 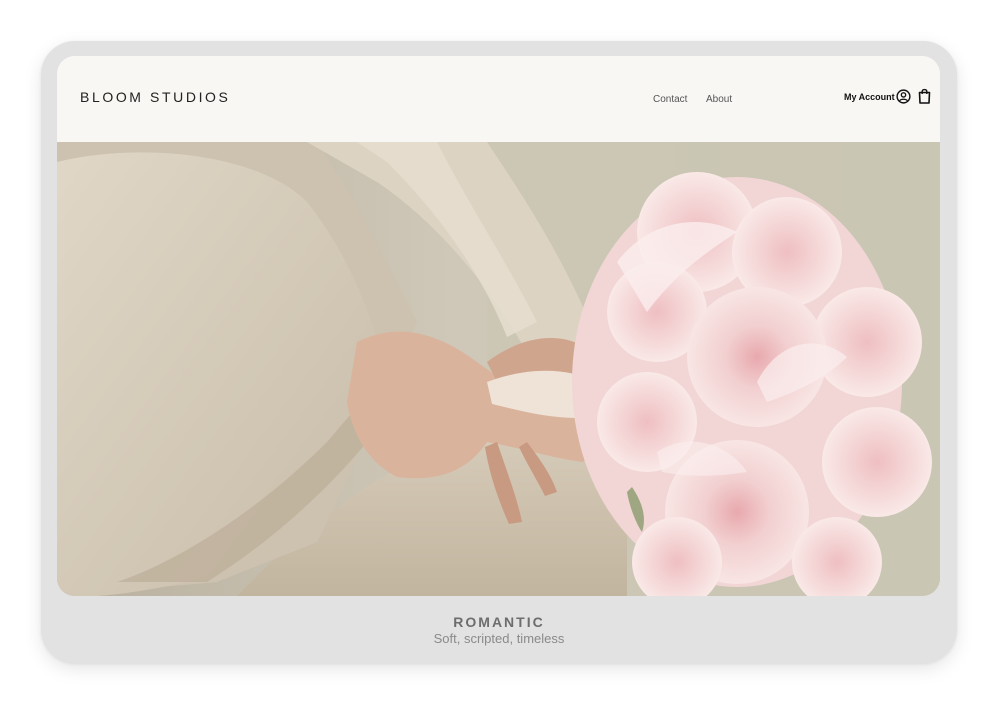 What do you see at coordinates (155, 97) in the screenshot?
I see `brand-logo: BLOOM STUDIOS` at bounding box center [155, 97].